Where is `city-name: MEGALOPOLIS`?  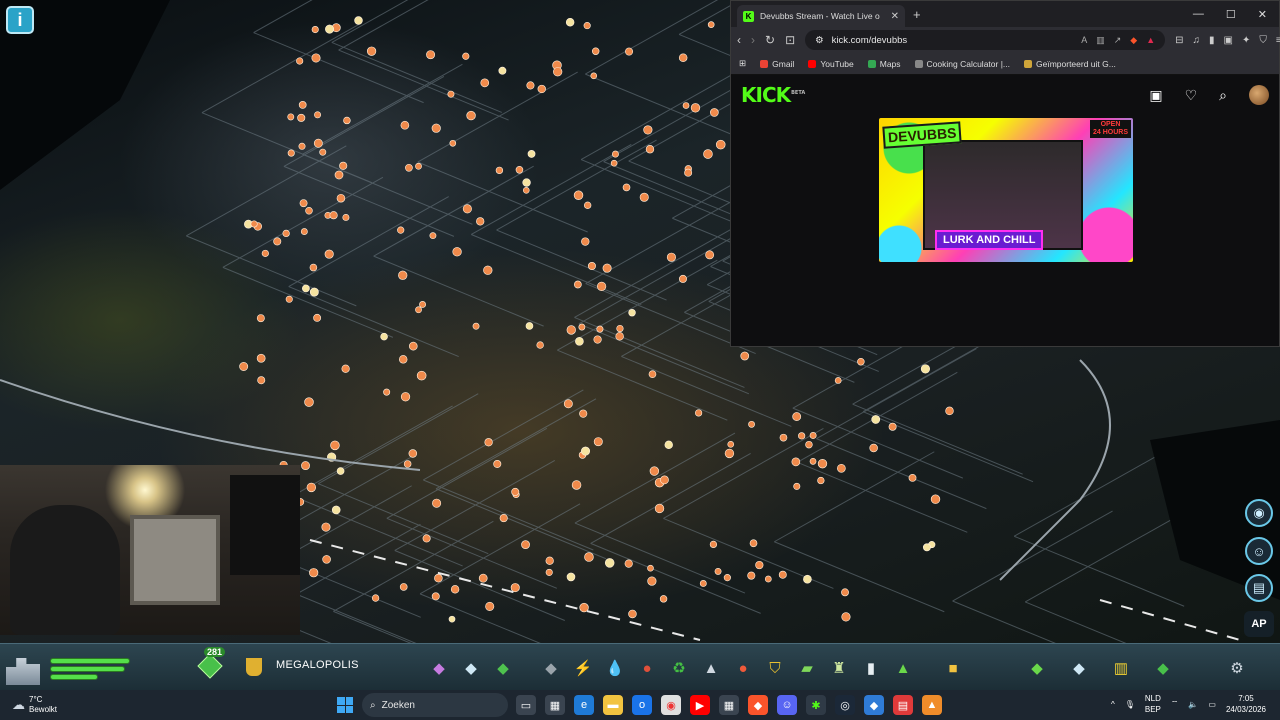
city-name: MEGALOPOLIS is located at coordinates (317, 665).